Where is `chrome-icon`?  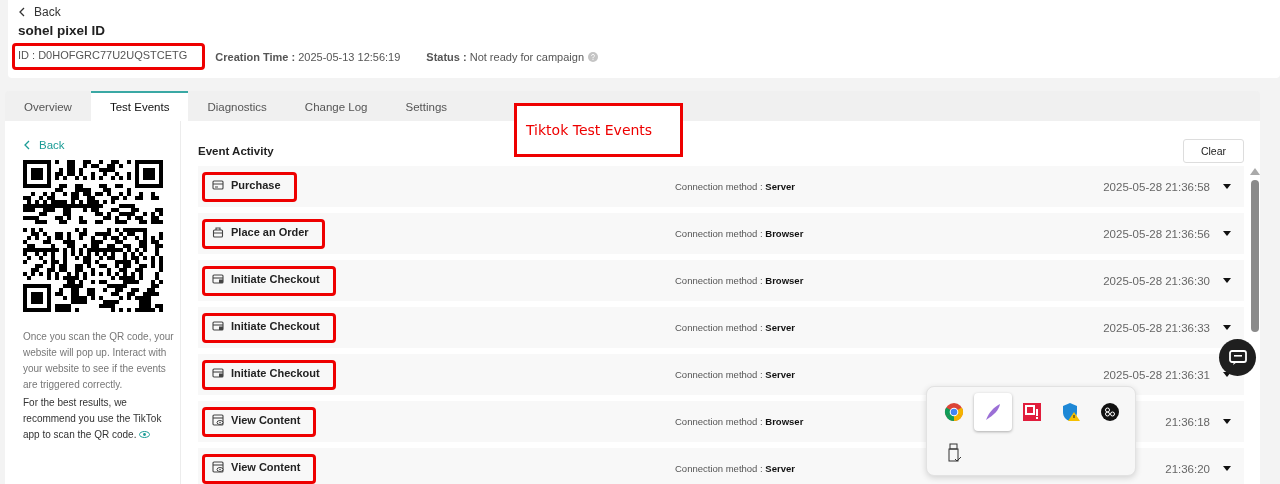 chrome-icon is located at coordinates (954, 412).